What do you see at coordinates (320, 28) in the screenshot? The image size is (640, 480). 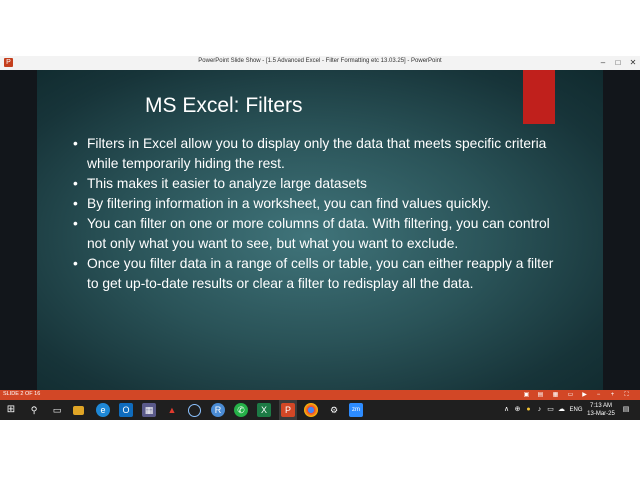 I see `letterbox-top` at bounding box center [320, 28].